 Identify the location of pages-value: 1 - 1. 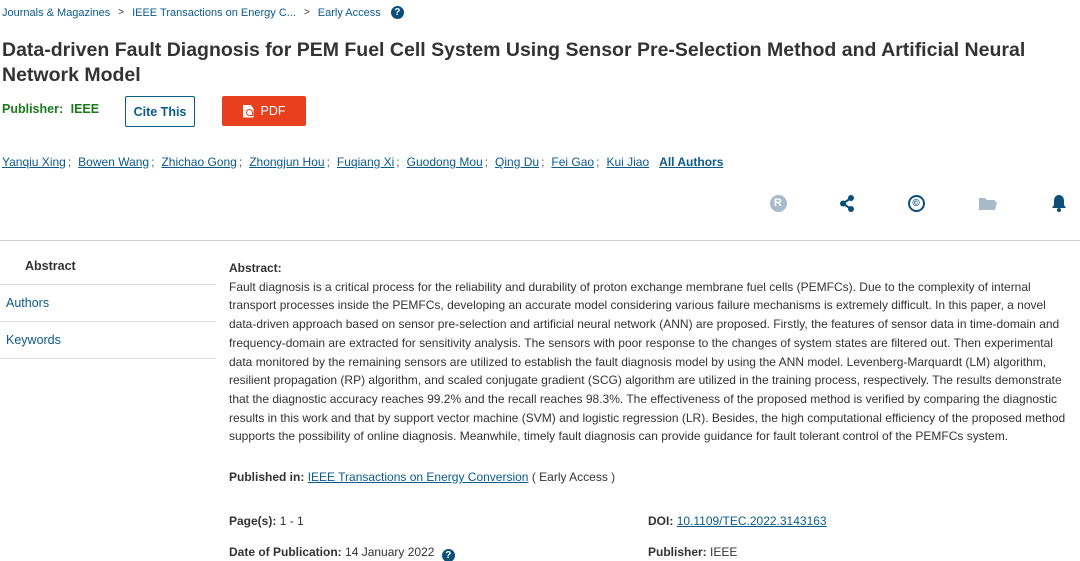
(291, 521).